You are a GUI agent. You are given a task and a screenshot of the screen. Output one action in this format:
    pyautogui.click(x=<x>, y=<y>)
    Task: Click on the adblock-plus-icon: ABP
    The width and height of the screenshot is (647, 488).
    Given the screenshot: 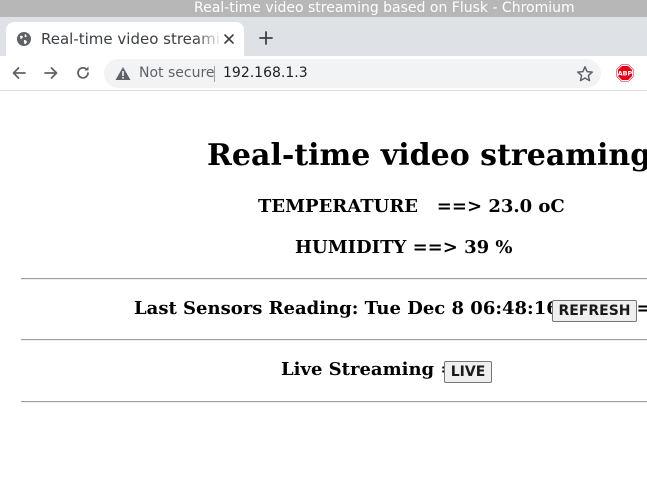 What is the action you would take?
    pyautogui.click(x=625, y=73)
    